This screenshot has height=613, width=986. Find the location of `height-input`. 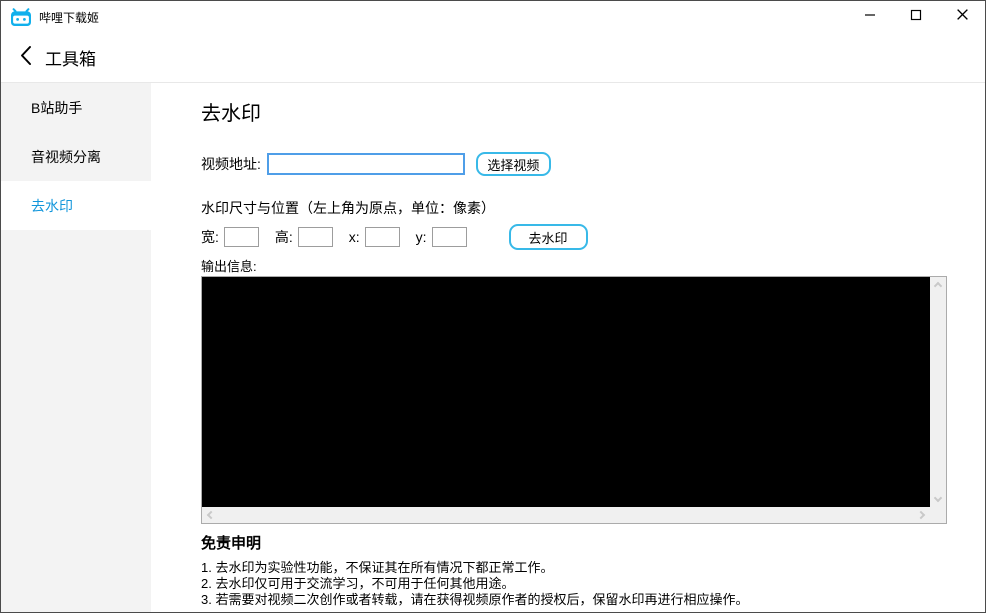

height-input is located at coordinates (315, 237).